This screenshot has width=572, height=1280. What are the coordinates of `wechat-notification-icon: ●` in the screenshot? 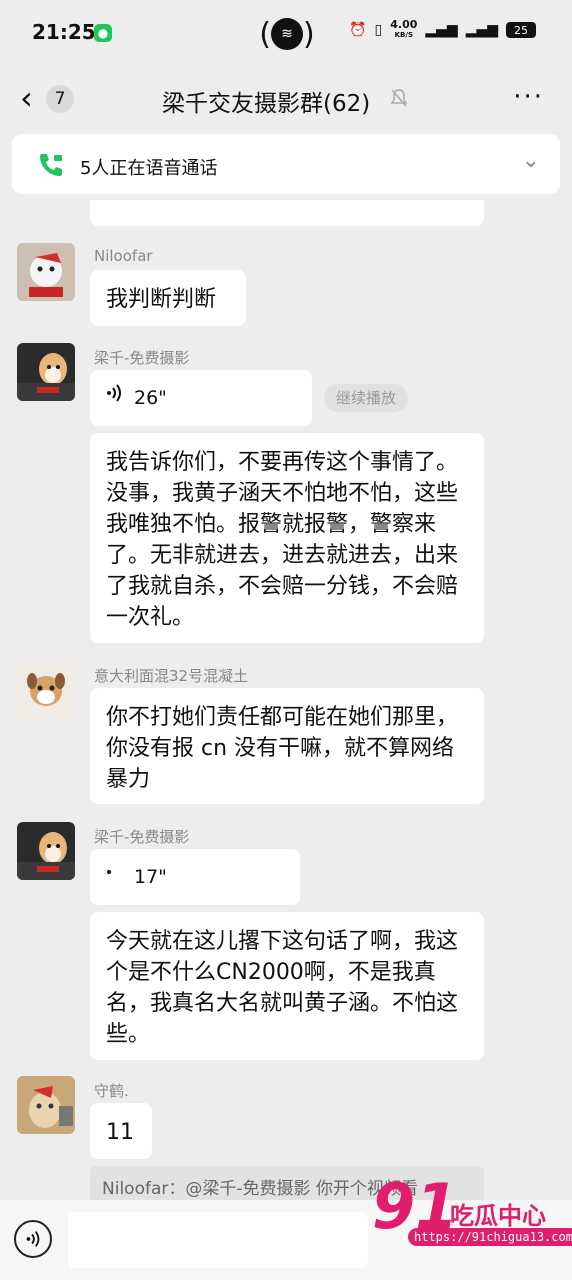 It's located at (103, 33).